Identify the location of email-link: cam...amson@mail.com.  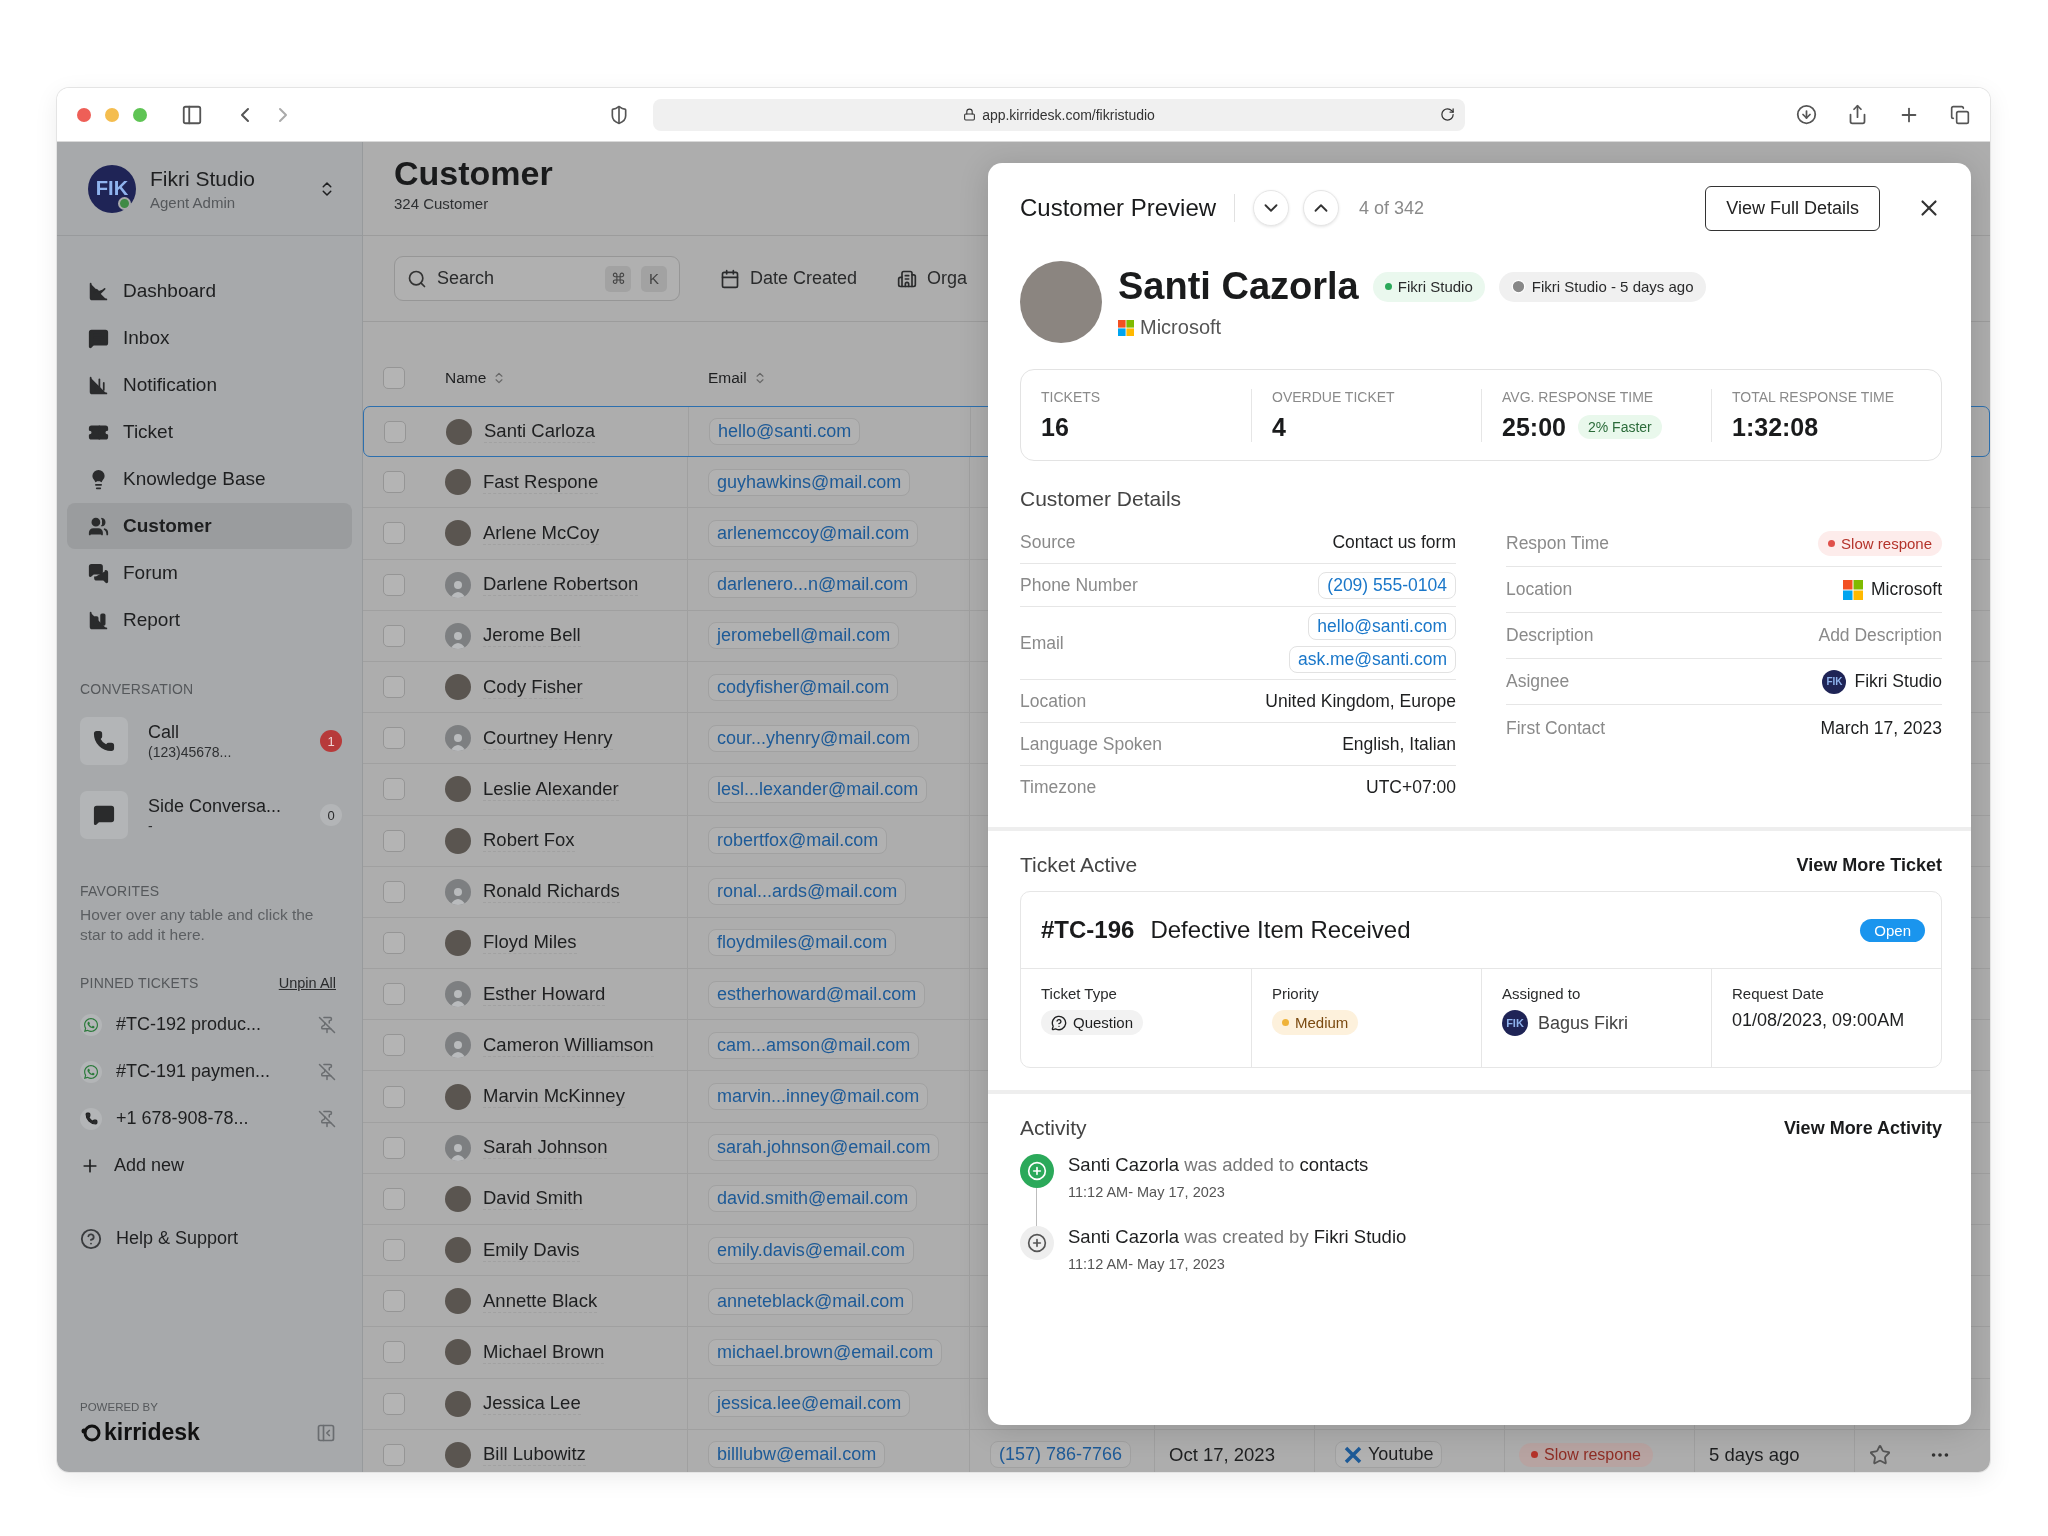
(814, 1045).